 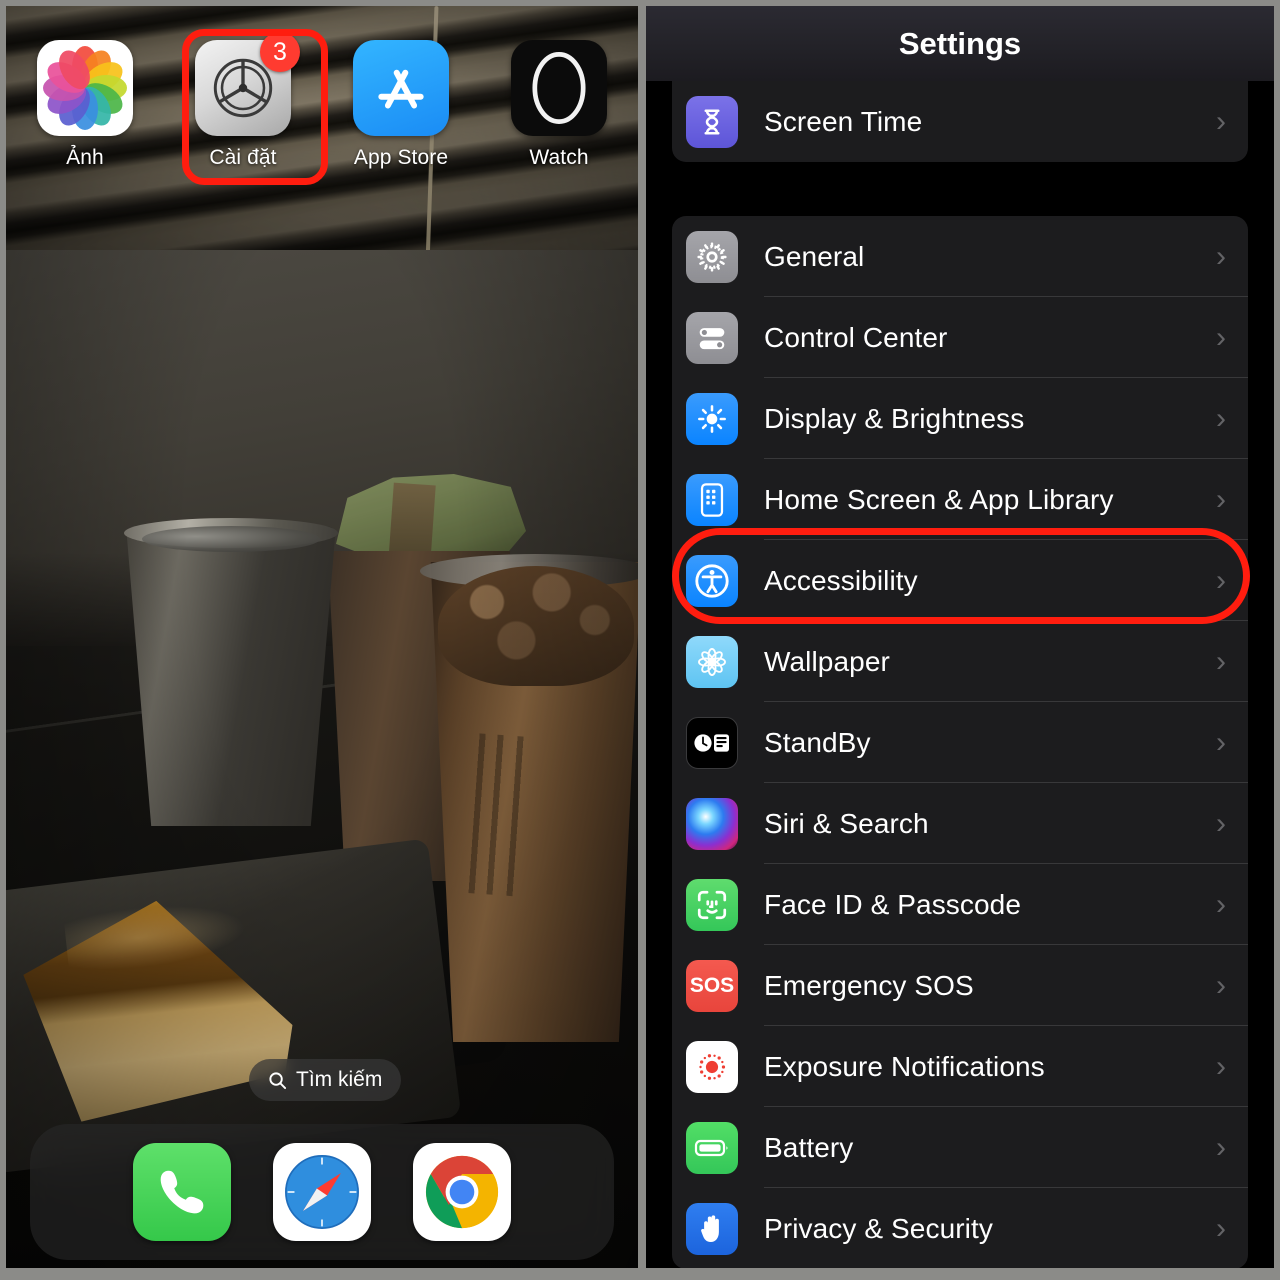 I want to click on iced-latte-label, so click(x=513, y=816).